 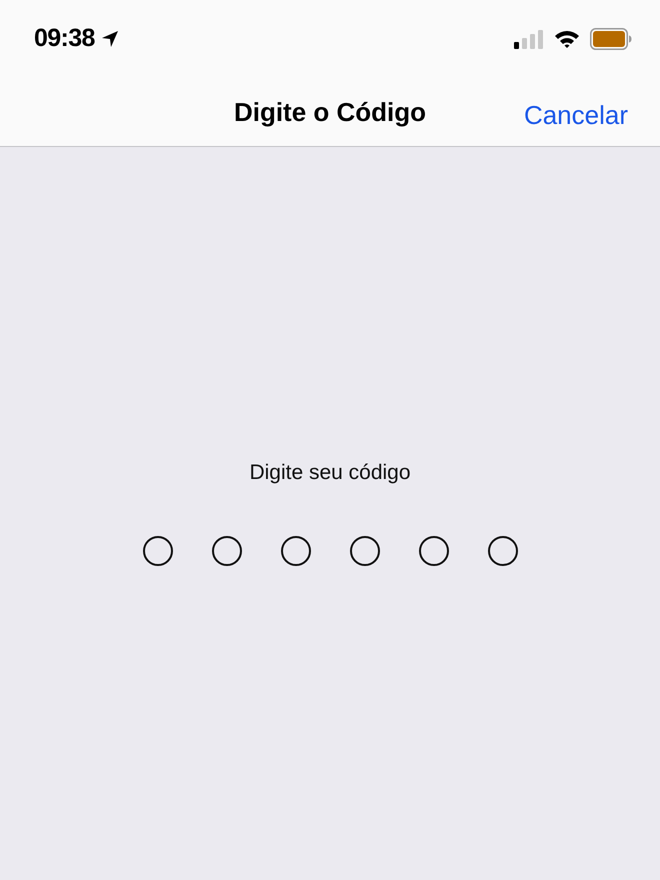 What do you see at coordinates (576, 115) in the screenshot?
I see `cancel-button: Cancelar` at bounding box center [576, 115].